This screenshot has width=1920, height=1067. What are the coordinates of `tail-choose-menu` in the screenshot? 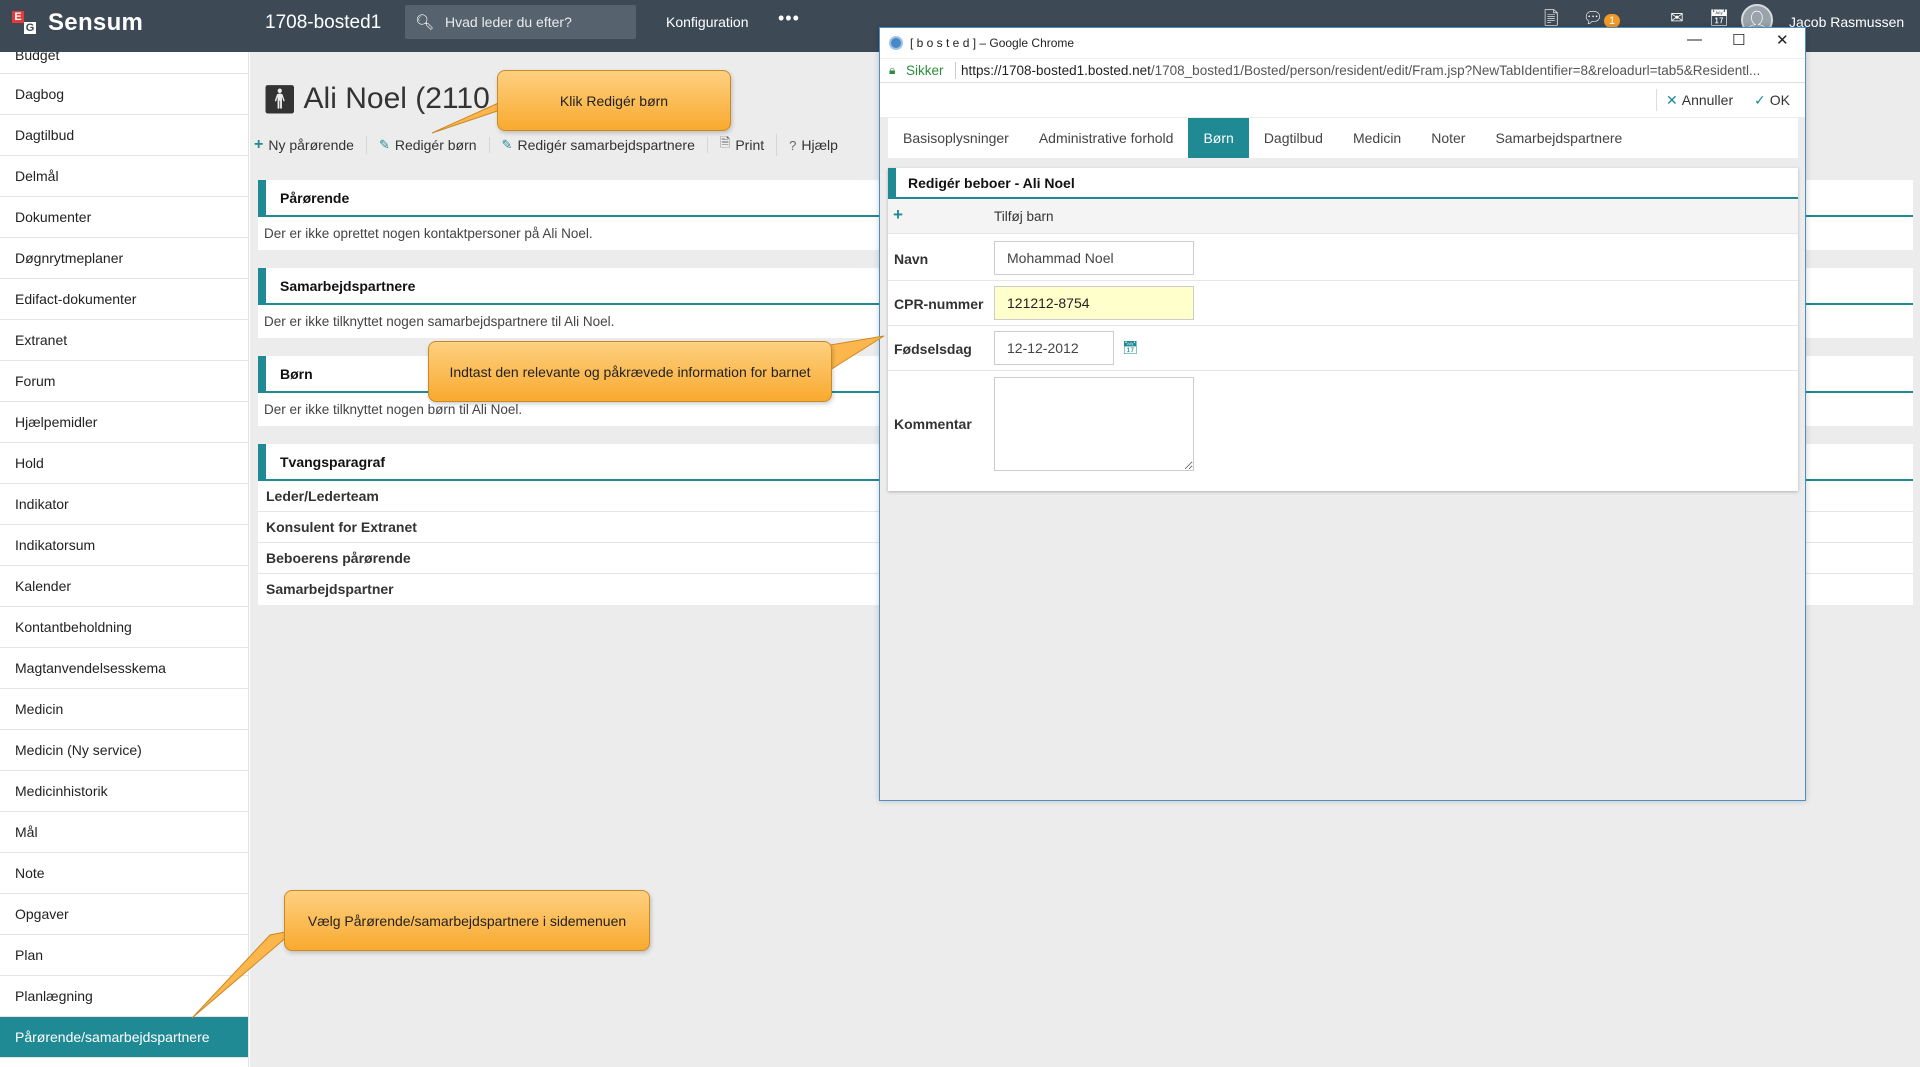 It's located at (244, 974).